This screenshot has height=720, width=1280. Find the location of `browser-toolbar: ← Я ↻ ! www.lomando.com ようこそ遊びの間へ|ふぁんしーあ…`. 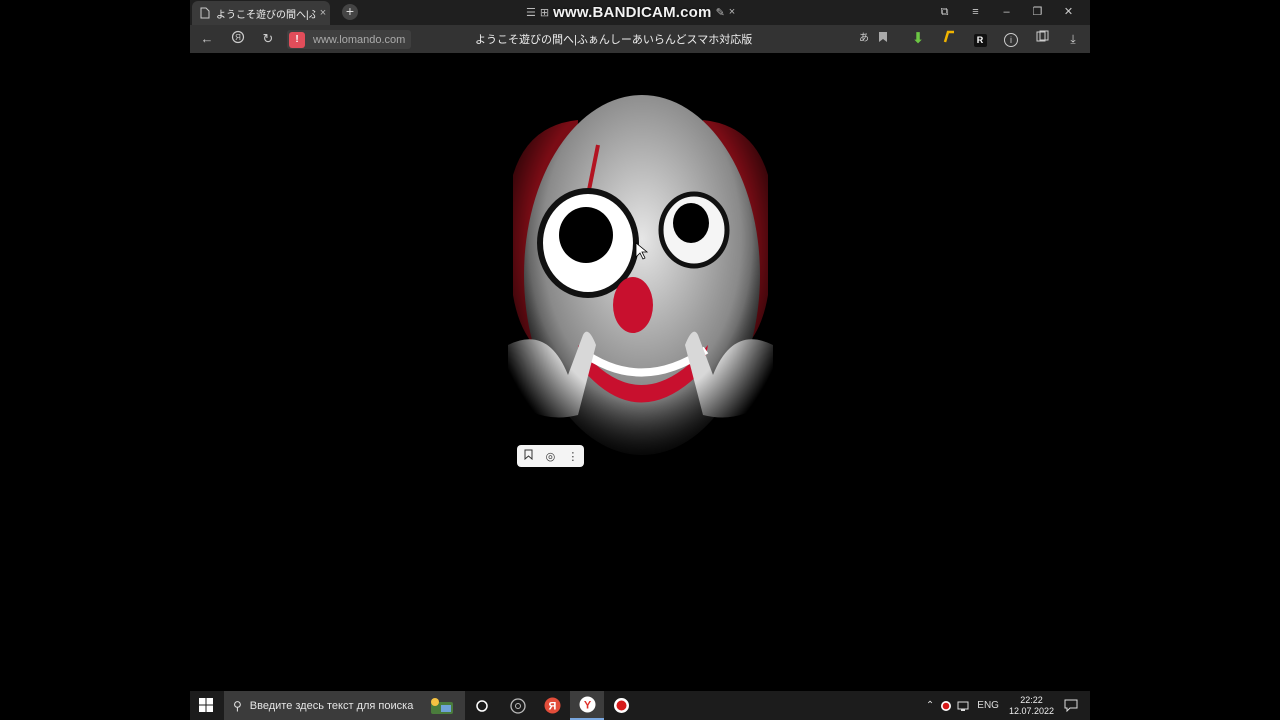

browser-toolbar: ← Я ↻ ! www.lomando.com ようこそ遊びの間へ|ふぁんしーあ… is located at coordinates (640, 39).